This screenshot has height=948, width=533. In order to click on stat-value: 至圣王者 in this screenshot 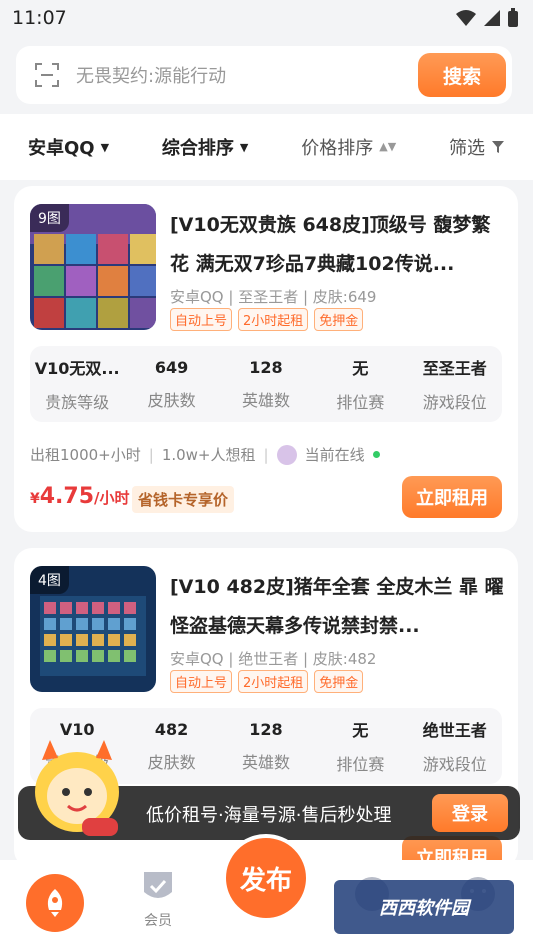, I will do `click(454, 368)`.